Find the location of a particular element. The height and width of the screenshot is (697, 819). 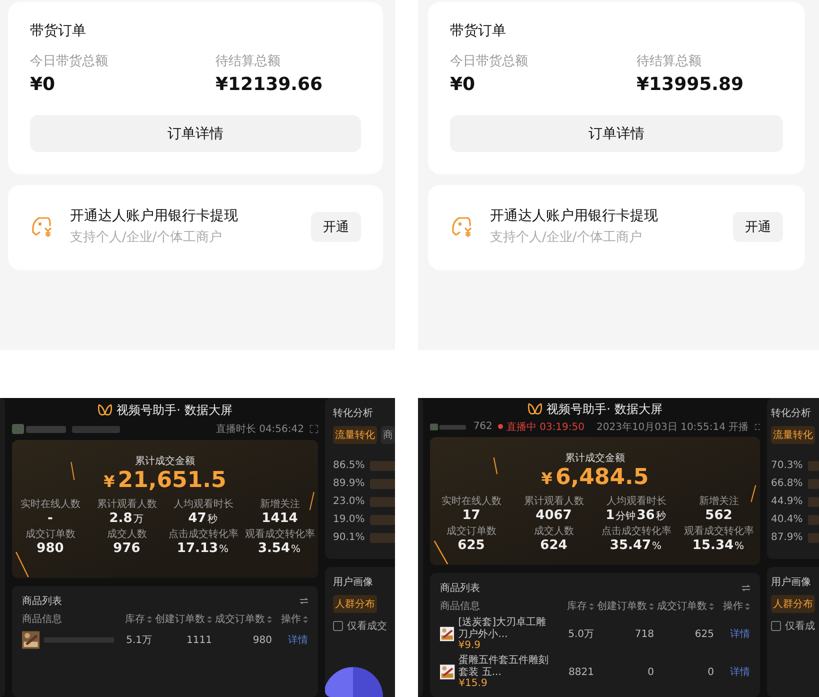

total-amount: ¥21,651.5 is located at coordinates (165, 480).